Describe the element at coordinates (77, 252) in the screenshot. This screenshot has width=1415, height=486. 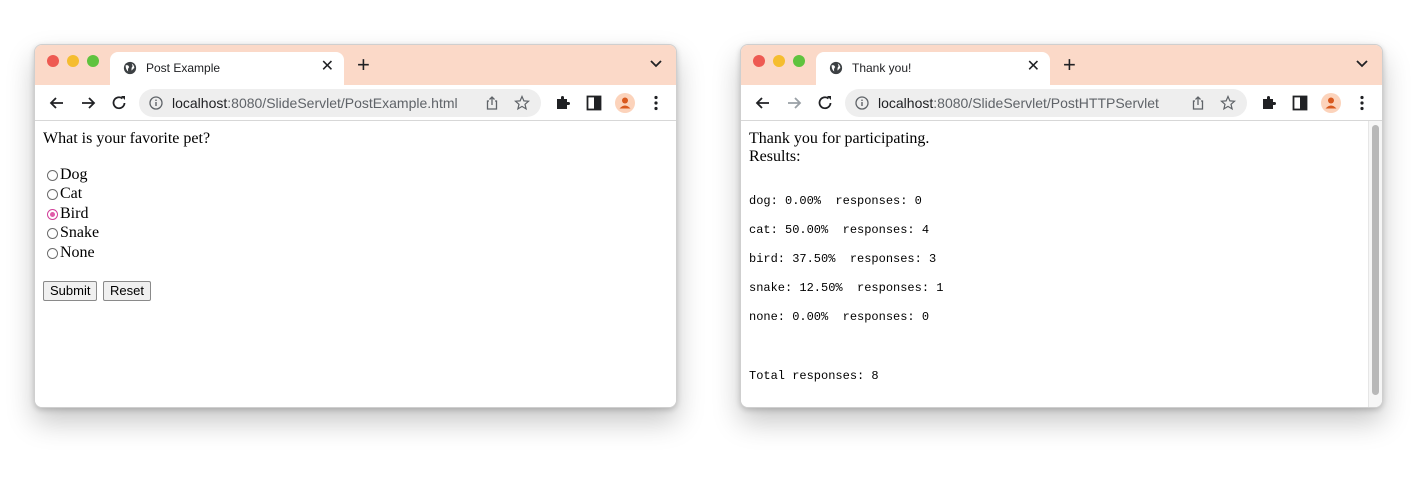
I see `radio-label: None` at that location.